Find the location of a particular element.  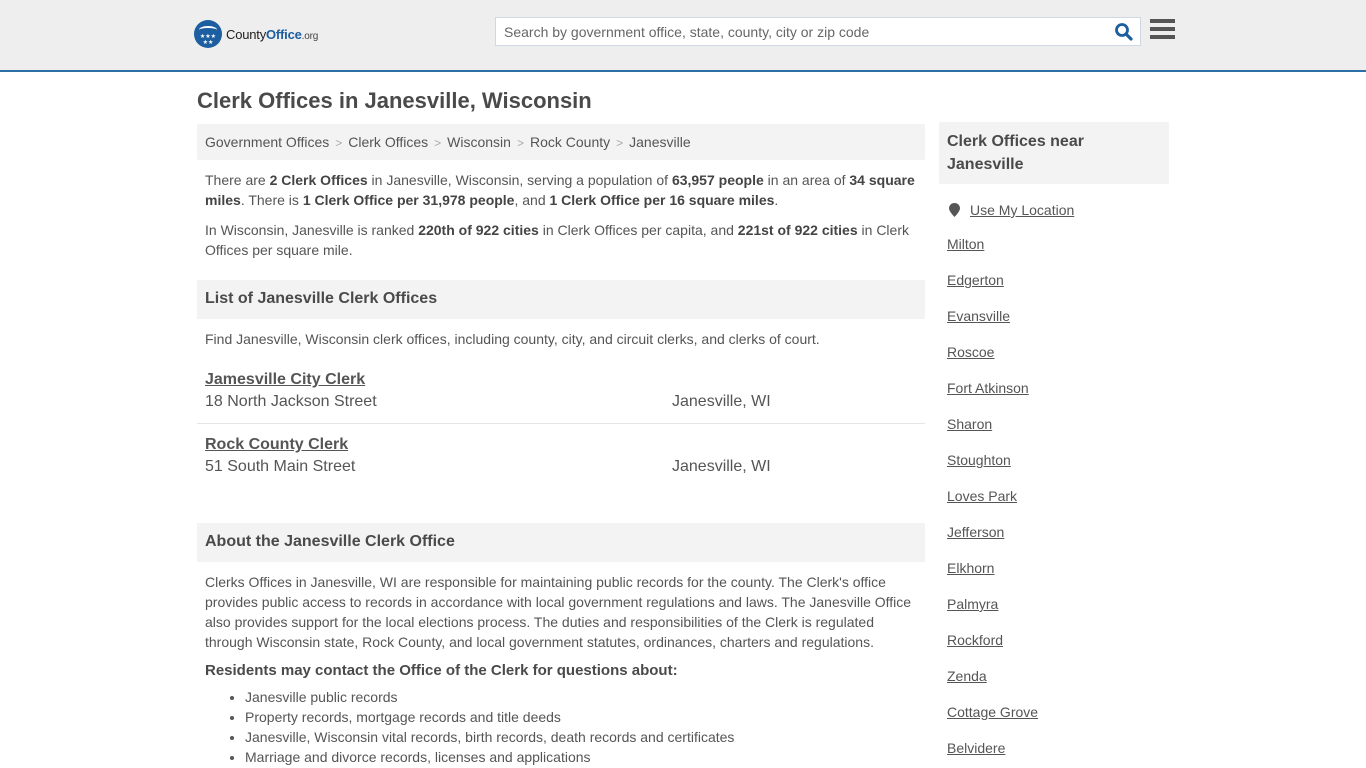

topic-item: Janesville public records is located at coordinates (585, 697).